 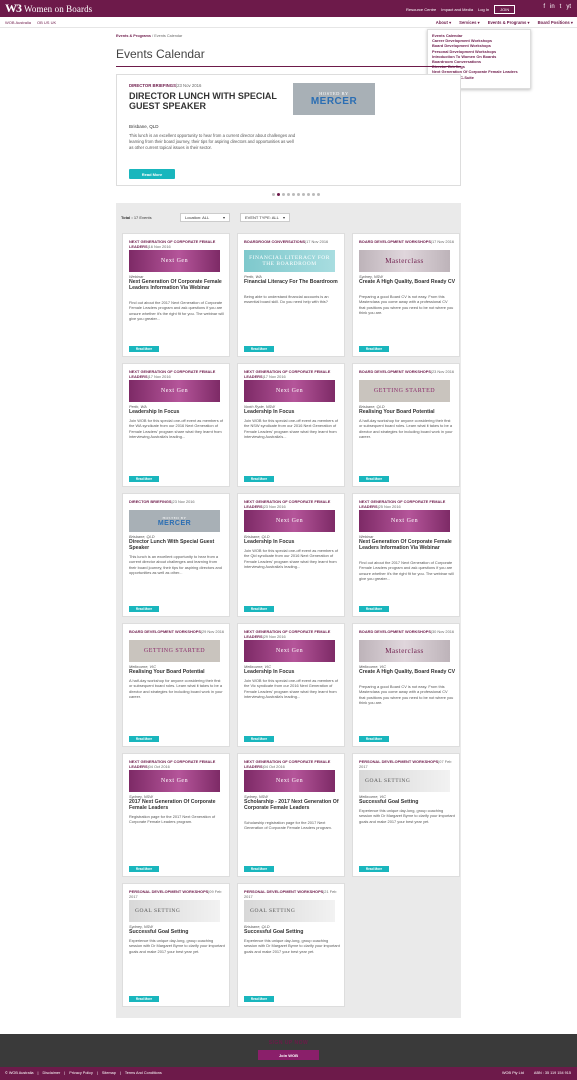 I want to click on event-category: BOARD DEVELOPMENT WORKSHOPS|30 Nov 2016, so click(x=408, y=631).